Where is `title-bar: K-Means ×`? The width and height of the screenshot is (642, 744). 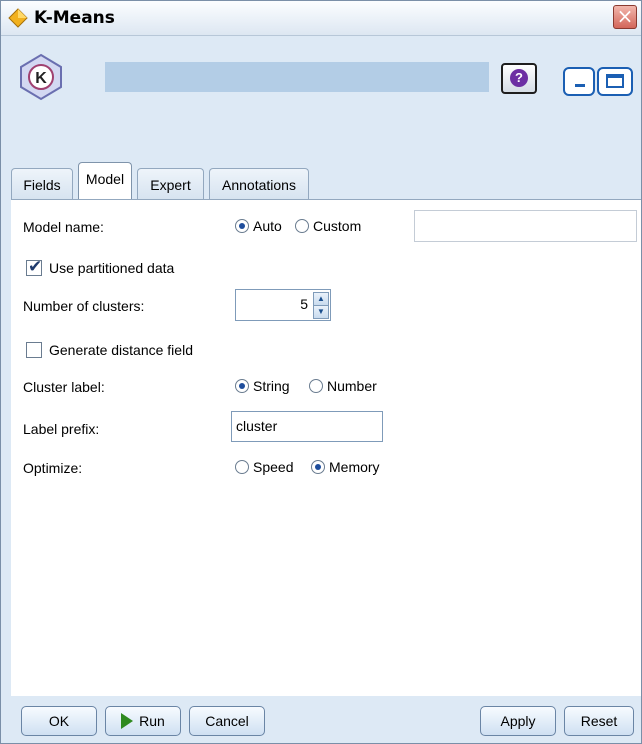 title-bar: K-Means × is located at coordinates (321, 18).